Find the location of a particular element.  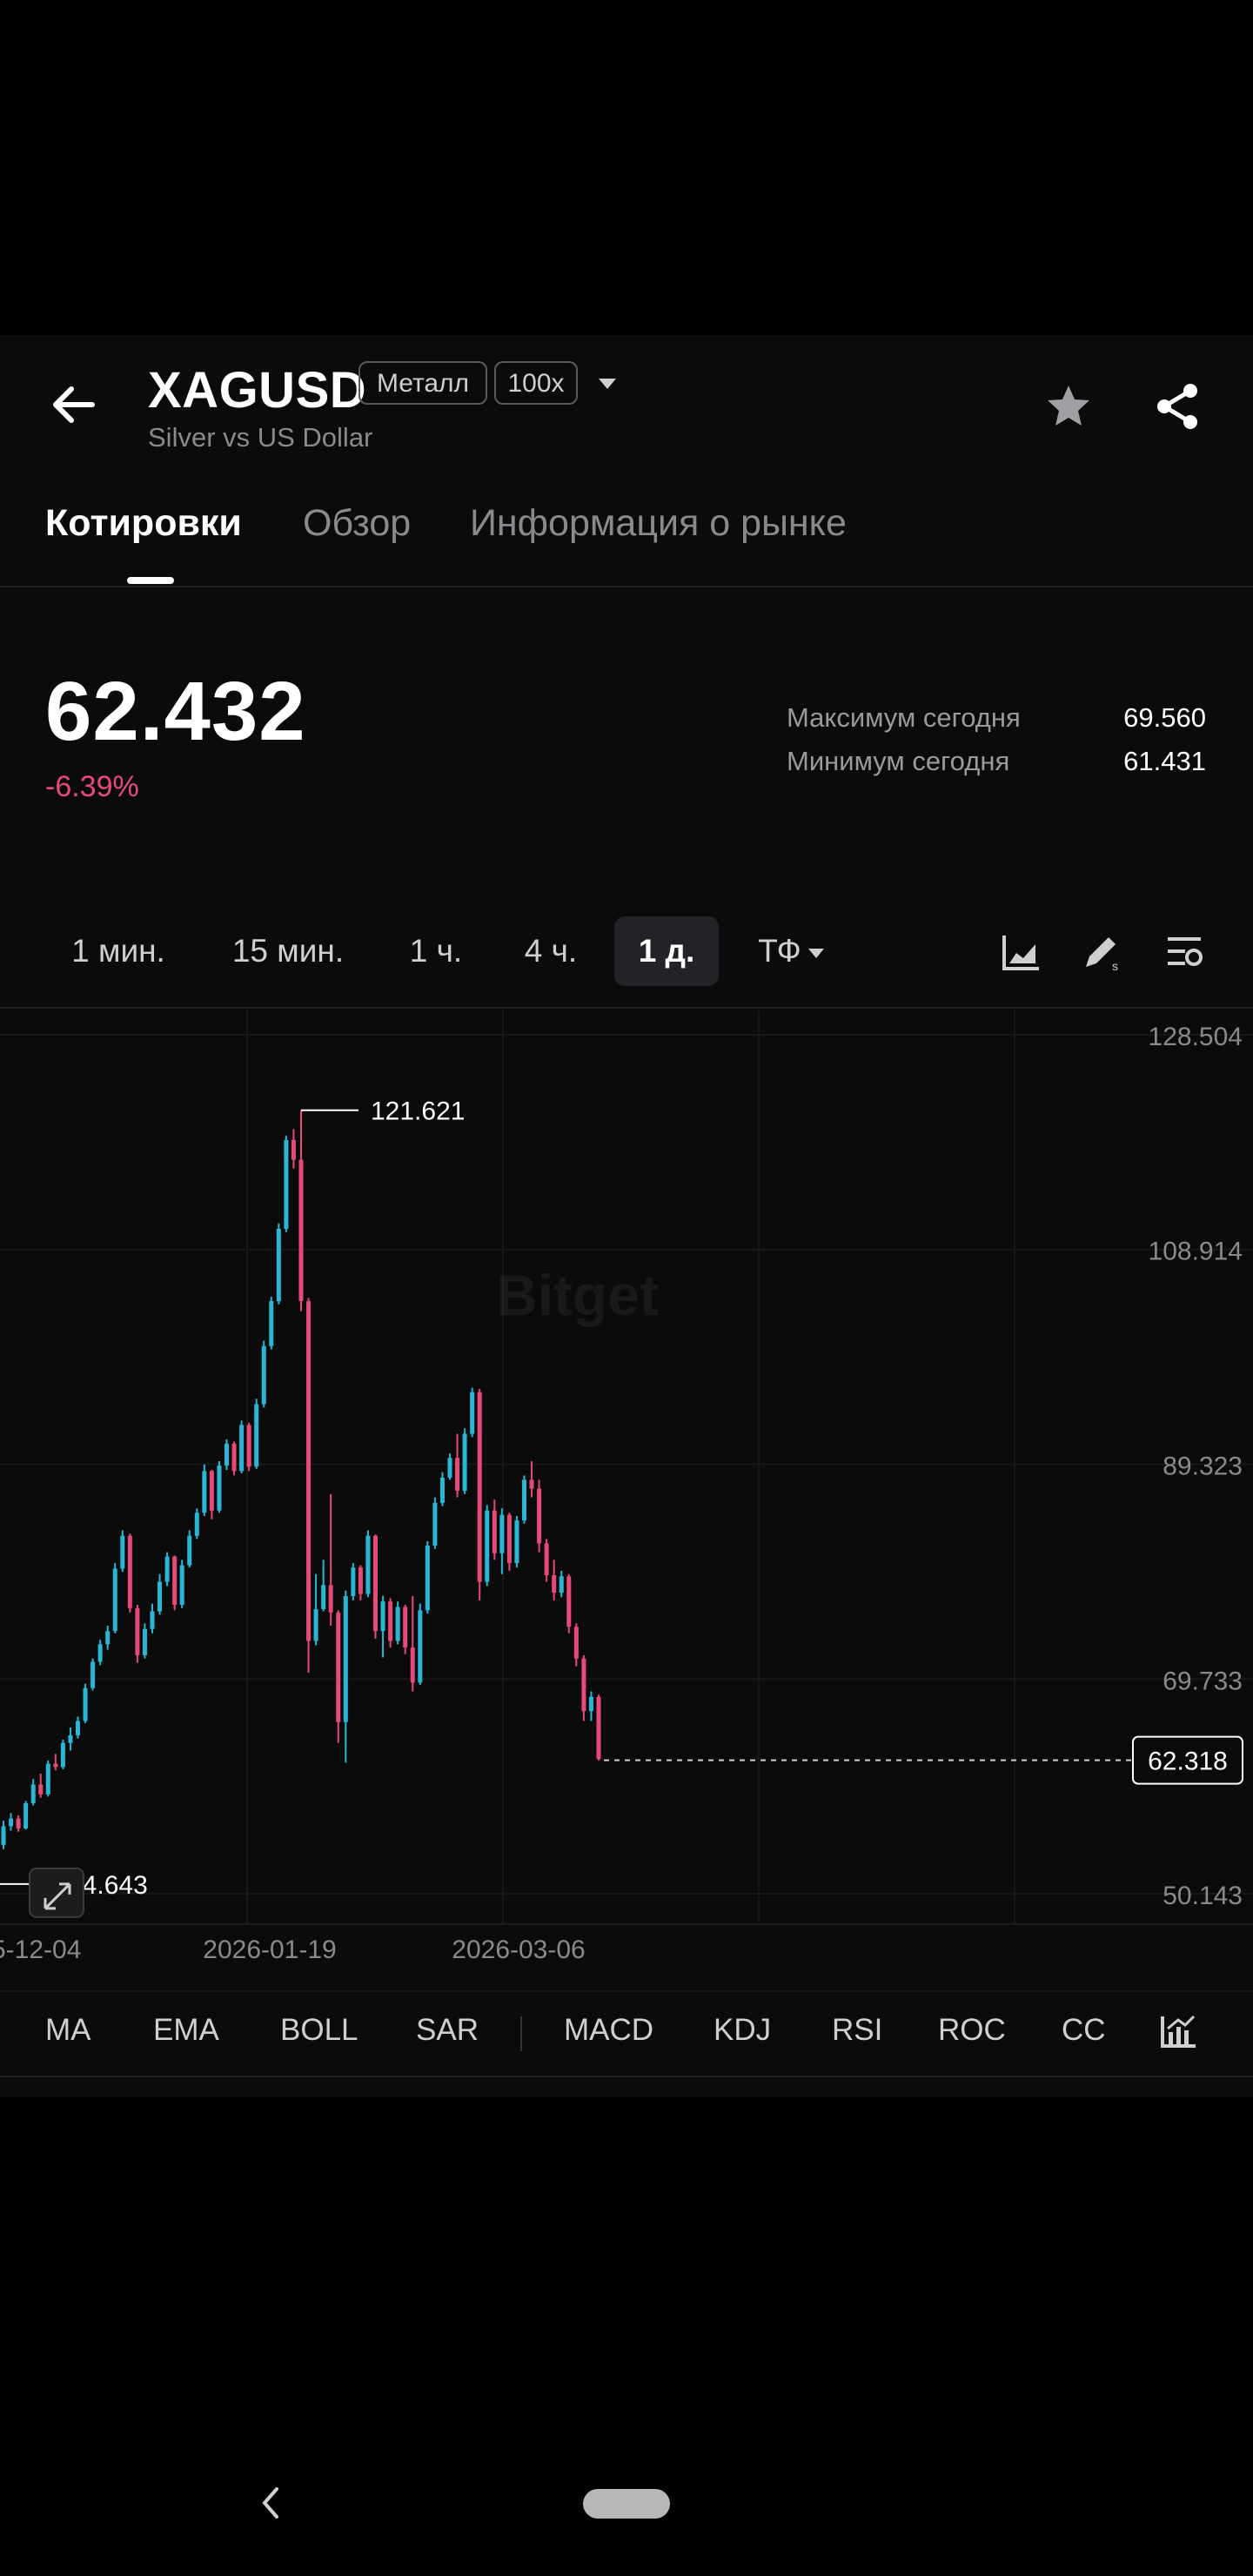

system-home-pill is located at coordinates (626, 2504).